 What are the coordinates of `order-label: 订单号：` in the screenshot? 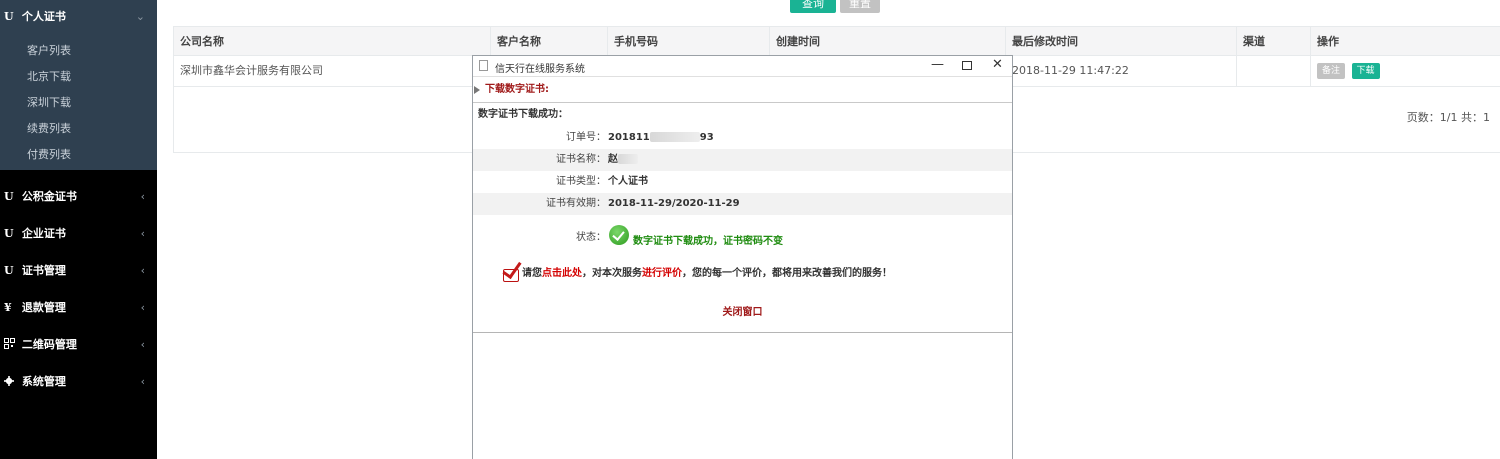 It's located at (586, 137).